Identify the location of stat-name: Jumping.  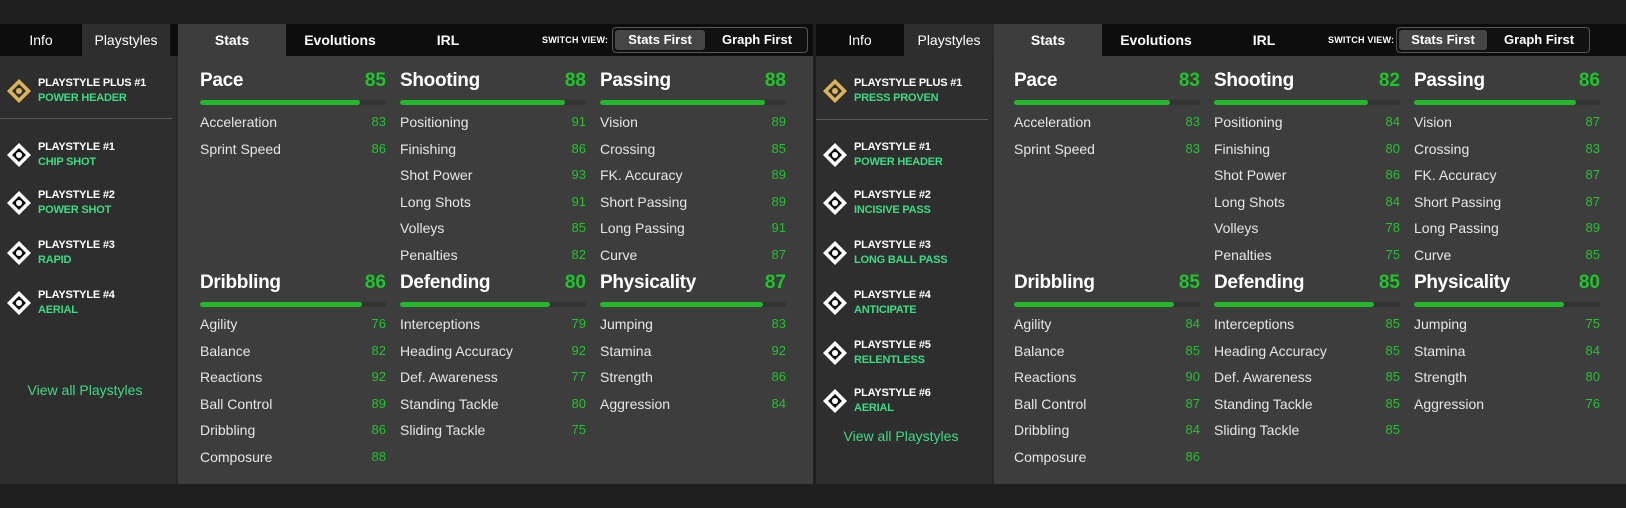
(1440, 324).